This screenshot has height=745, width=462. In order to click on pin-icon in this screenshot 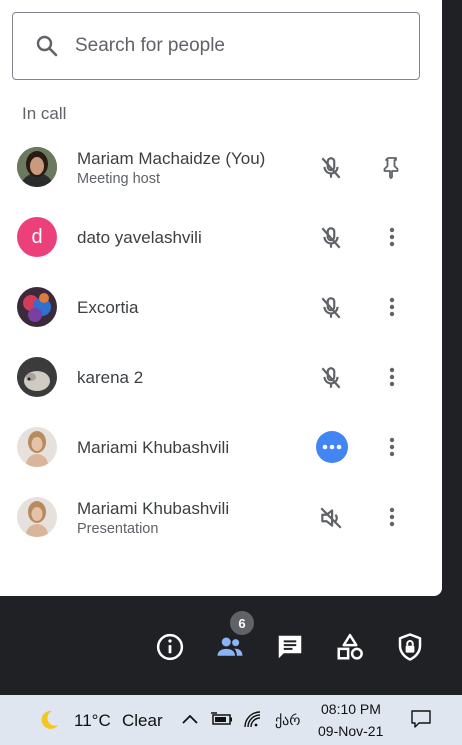, I will do `click(392, 167)`.